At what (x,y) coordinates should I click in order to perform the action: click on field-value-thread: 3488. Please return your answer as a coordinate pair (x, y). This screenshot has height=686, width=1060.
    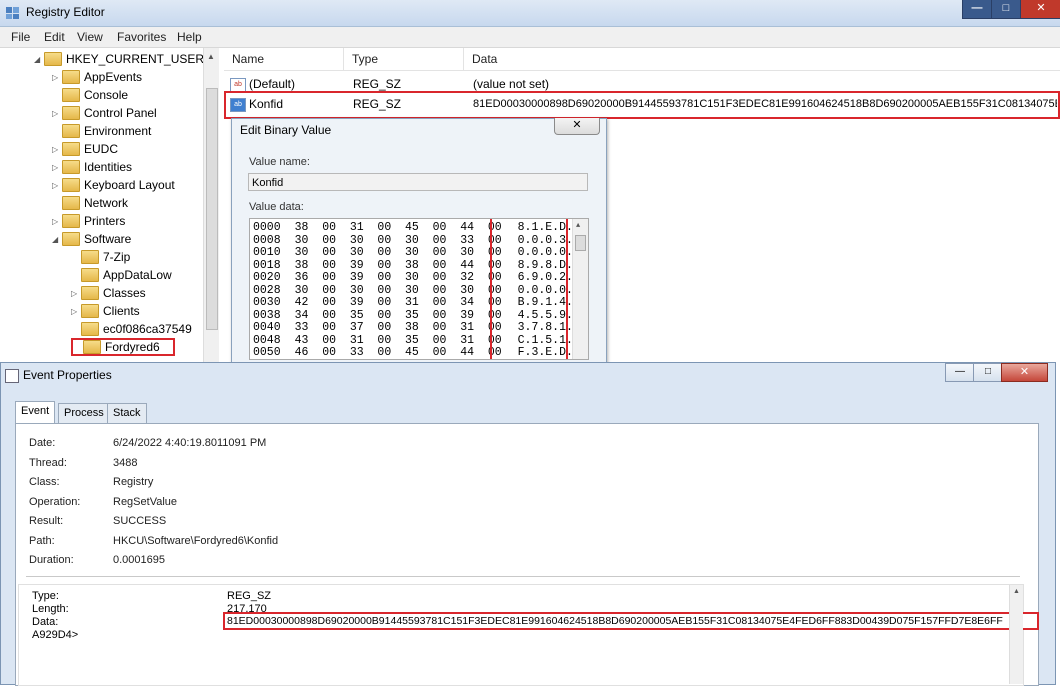
    Looking at the image, I should click on (125, 463).